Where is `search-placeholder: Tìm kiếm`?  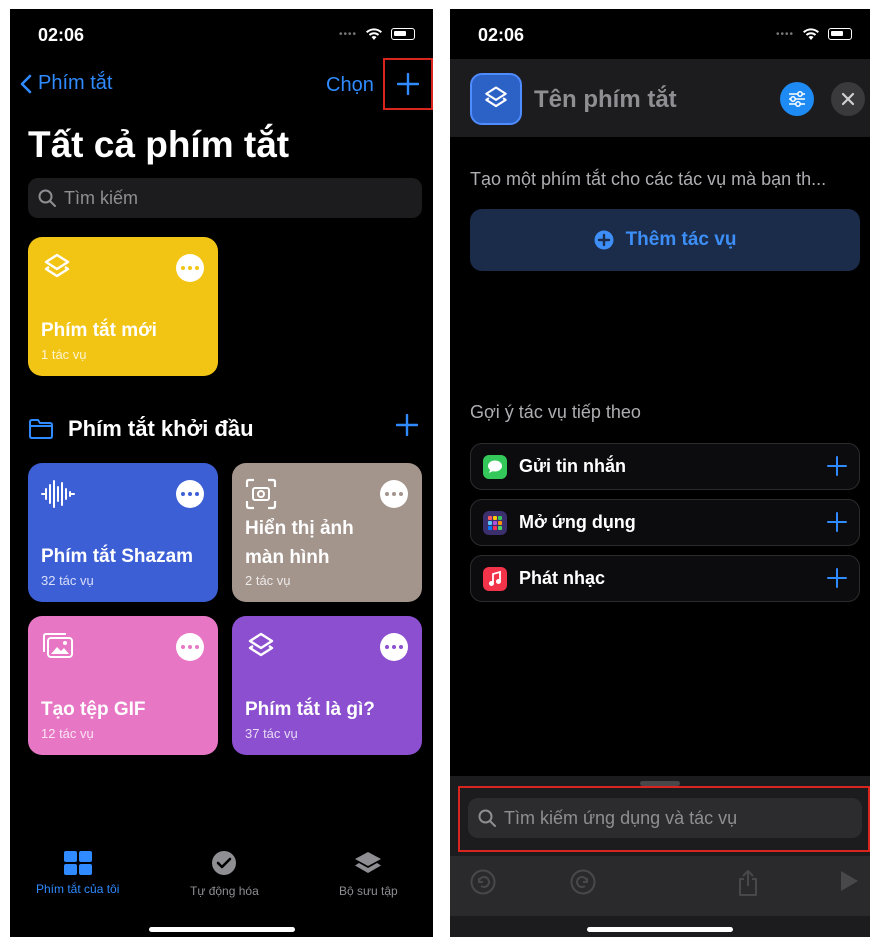
search-placeholder: Tìm kiếm is located at coordinates (101, 197).